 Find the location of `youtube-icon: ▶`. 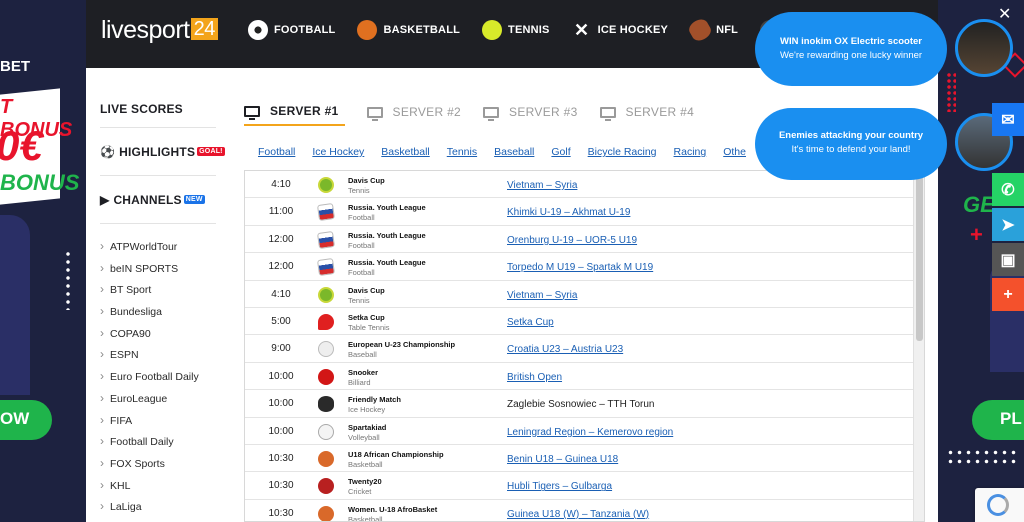

youtube-icon: ▶ is located at coordinates (105, 199).